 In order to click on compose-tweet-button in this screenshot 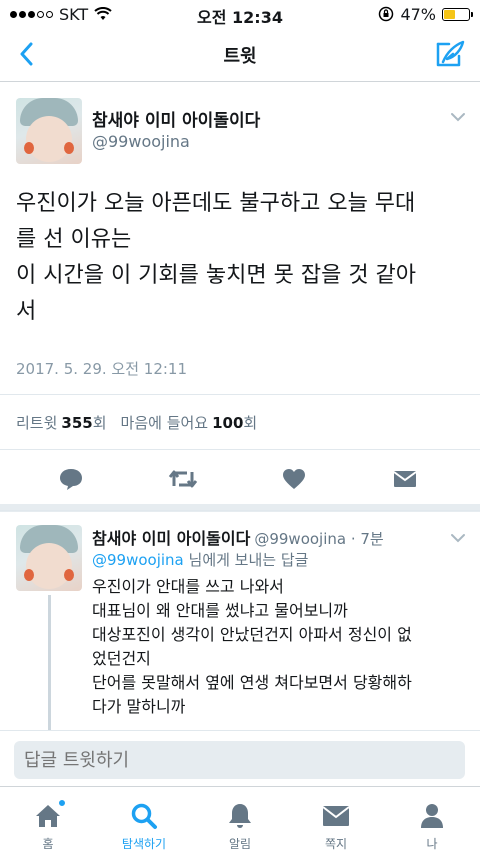, I will do `click(450, 54)`.